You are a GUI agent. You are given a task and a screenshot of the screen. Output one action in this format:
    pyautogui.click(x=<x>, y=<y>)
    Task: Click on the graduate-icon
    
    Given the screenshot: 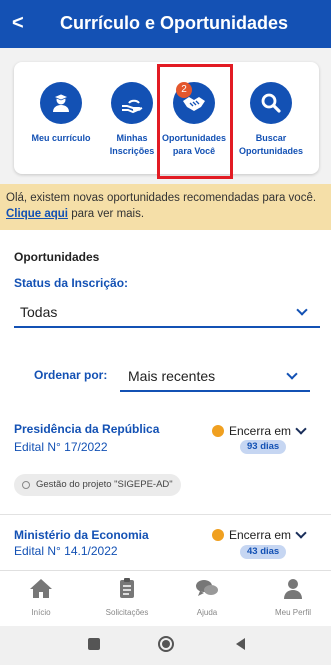 What is the action you would take?
    pyautogui.click(x=61, y=103)
    